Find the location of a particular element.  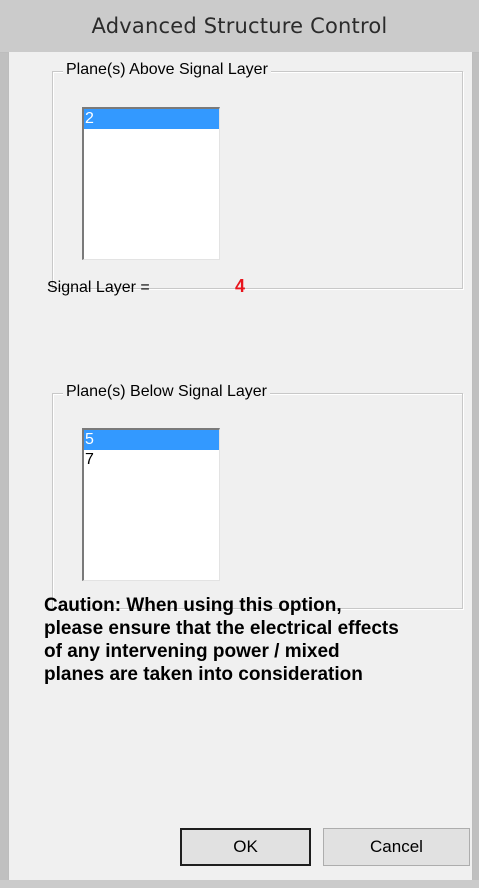

cancel-button: Cancel is located at coordinates (396, 847).